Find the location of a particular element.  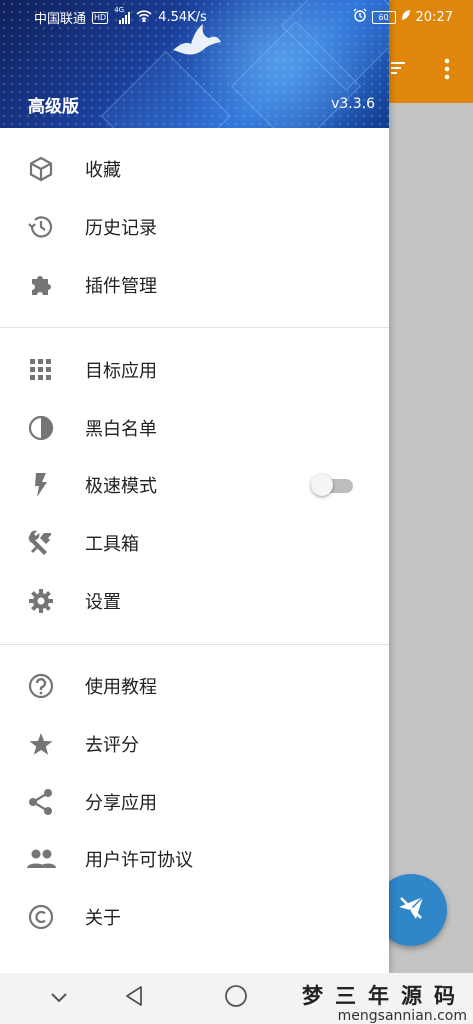

back-triangle-icon is located at coordinates (134, 998).